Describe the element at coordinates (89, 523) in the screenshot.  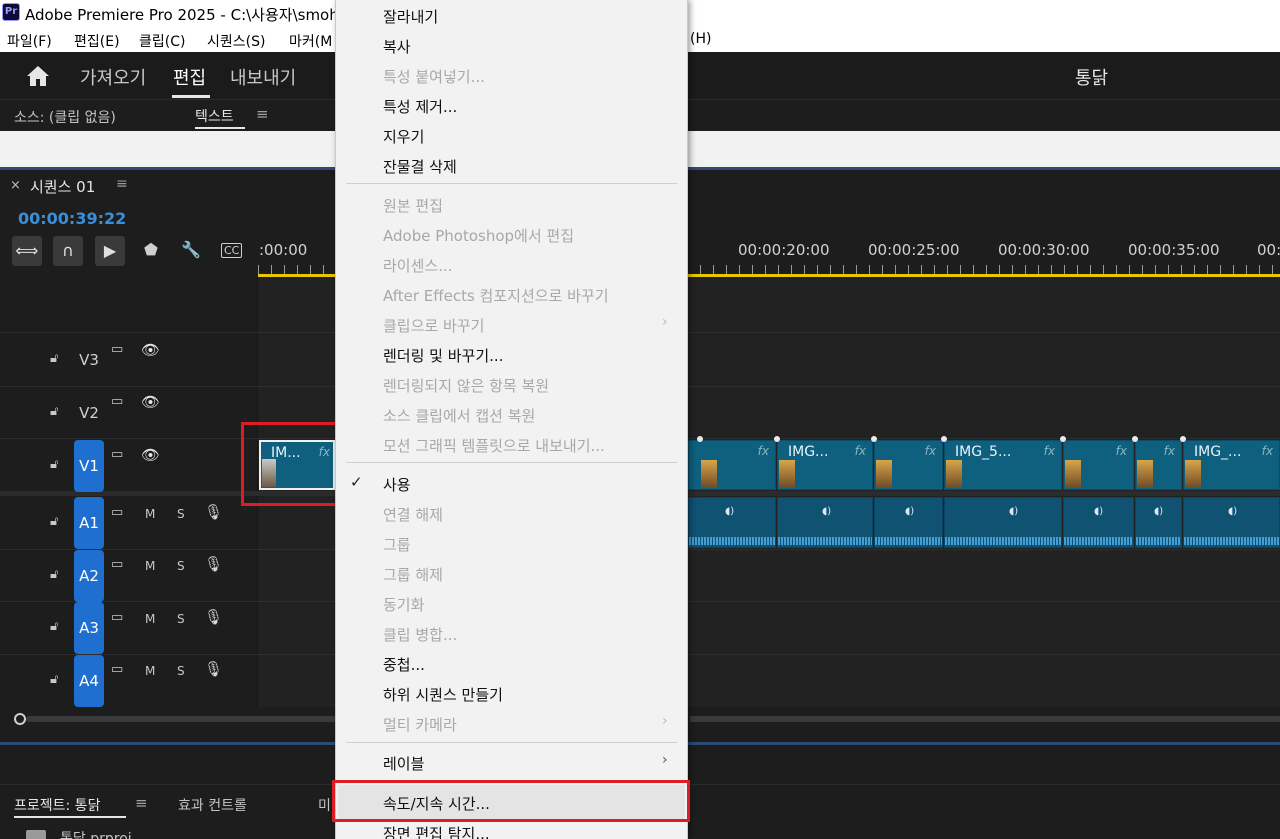
I see `track-label-a1: A1` at that location.